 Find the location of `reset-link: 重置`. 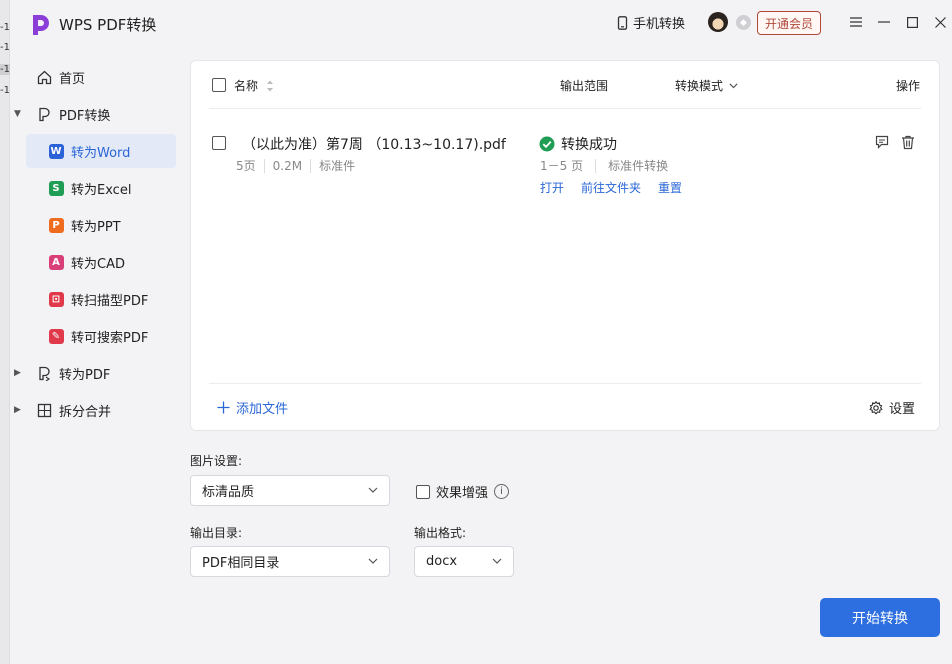

reset-link: 重置 is located at coordinates (670, 187).